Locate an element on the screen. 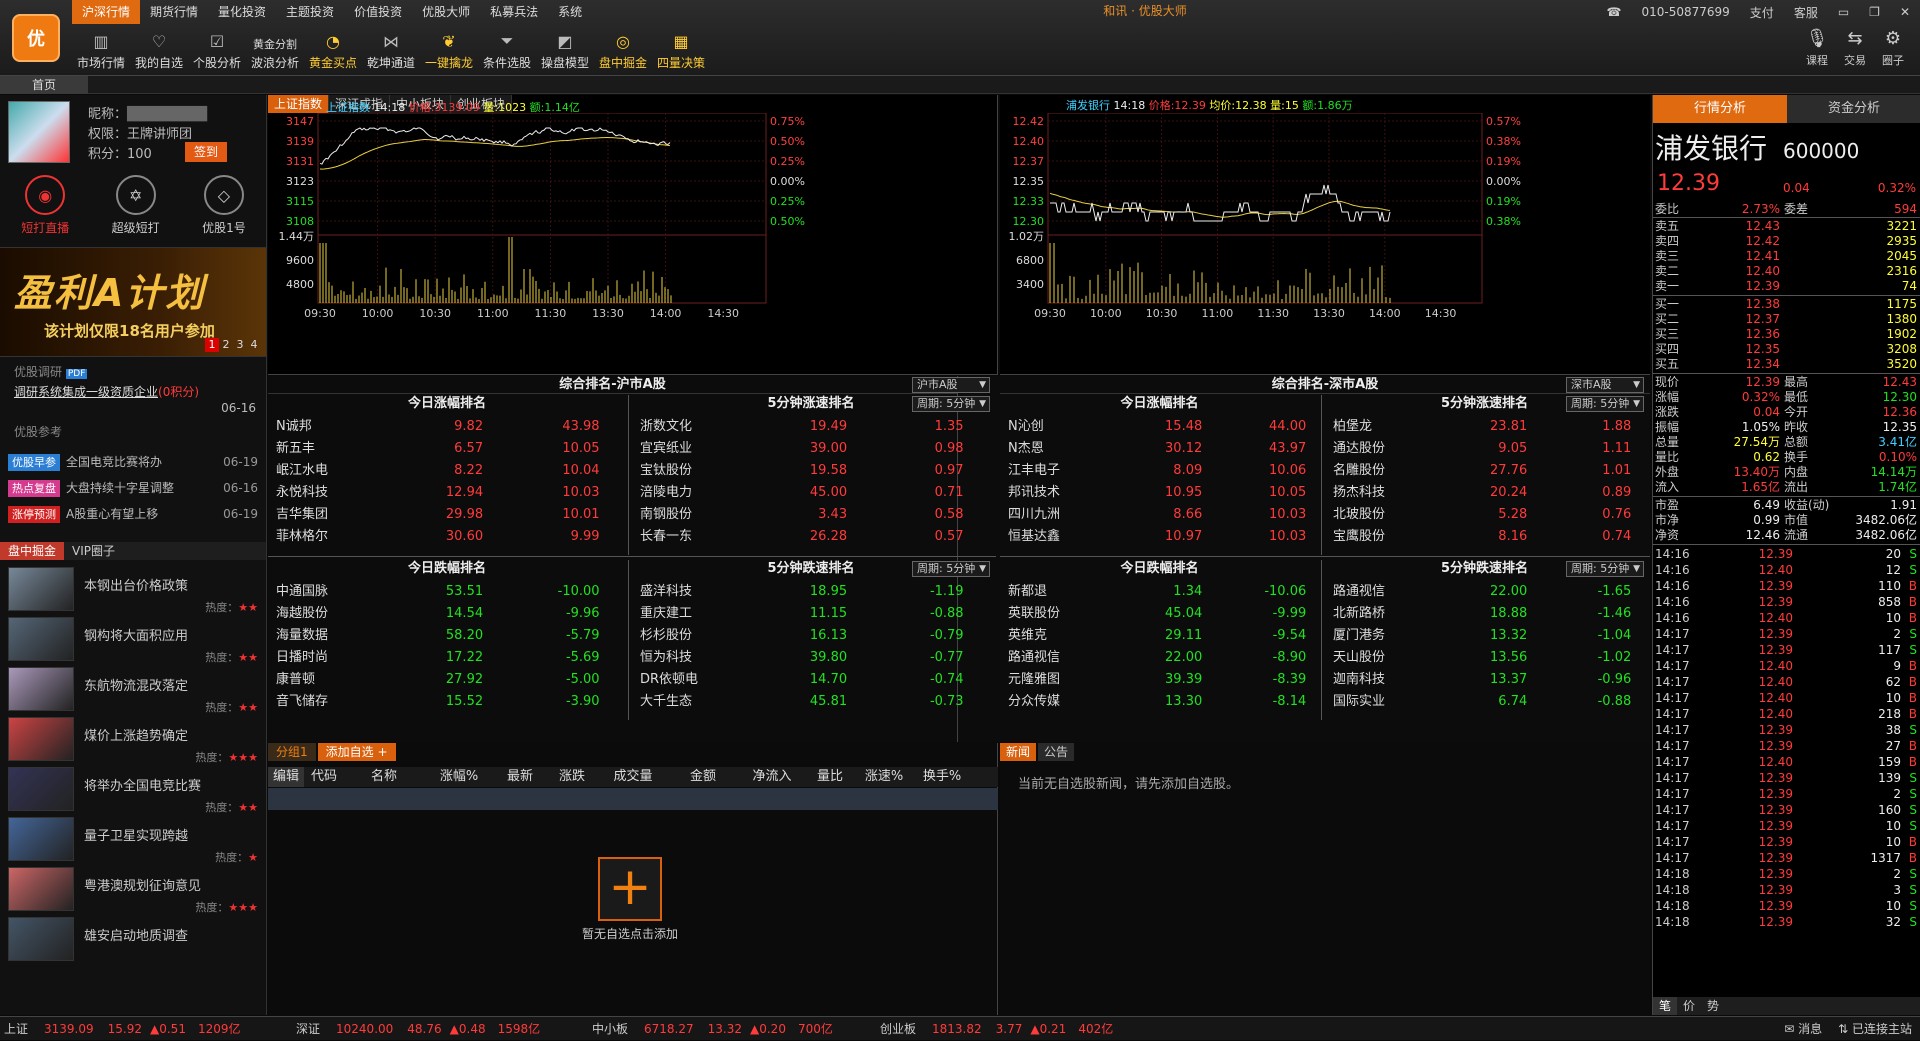  reference-item: 热点复盘 大盘持续十字星调整 06-16 is located at coordinates (133, 488).